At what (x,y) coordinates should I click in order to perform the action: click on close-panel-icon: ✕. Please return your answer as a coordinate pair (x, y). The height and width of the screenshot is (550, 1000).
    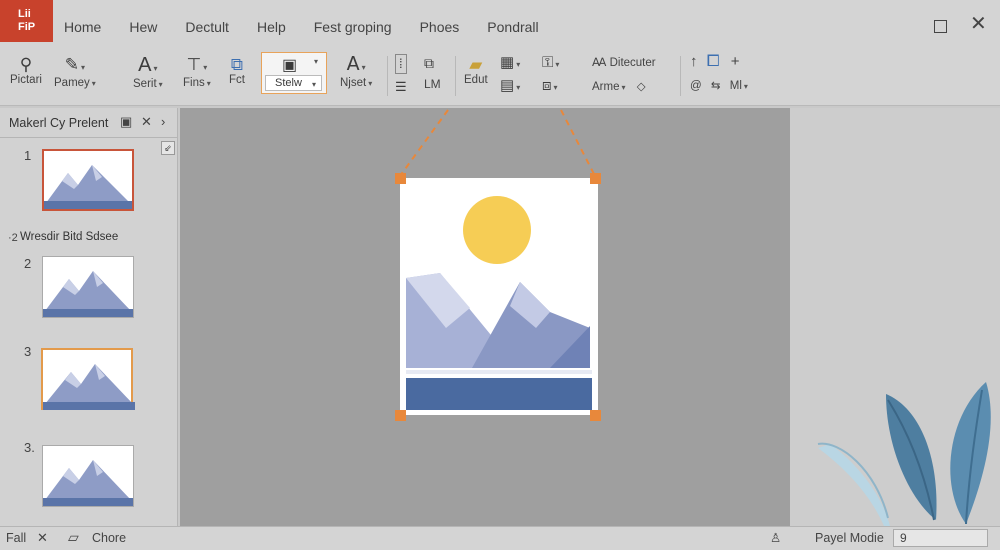
    Looking at the image, I should click on (42, 538).